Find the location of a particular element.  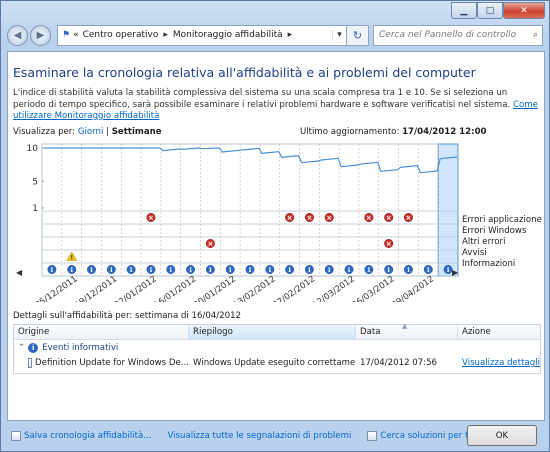

column-header-riepilogo: Riepilogo is located at coordinates (272, 332).